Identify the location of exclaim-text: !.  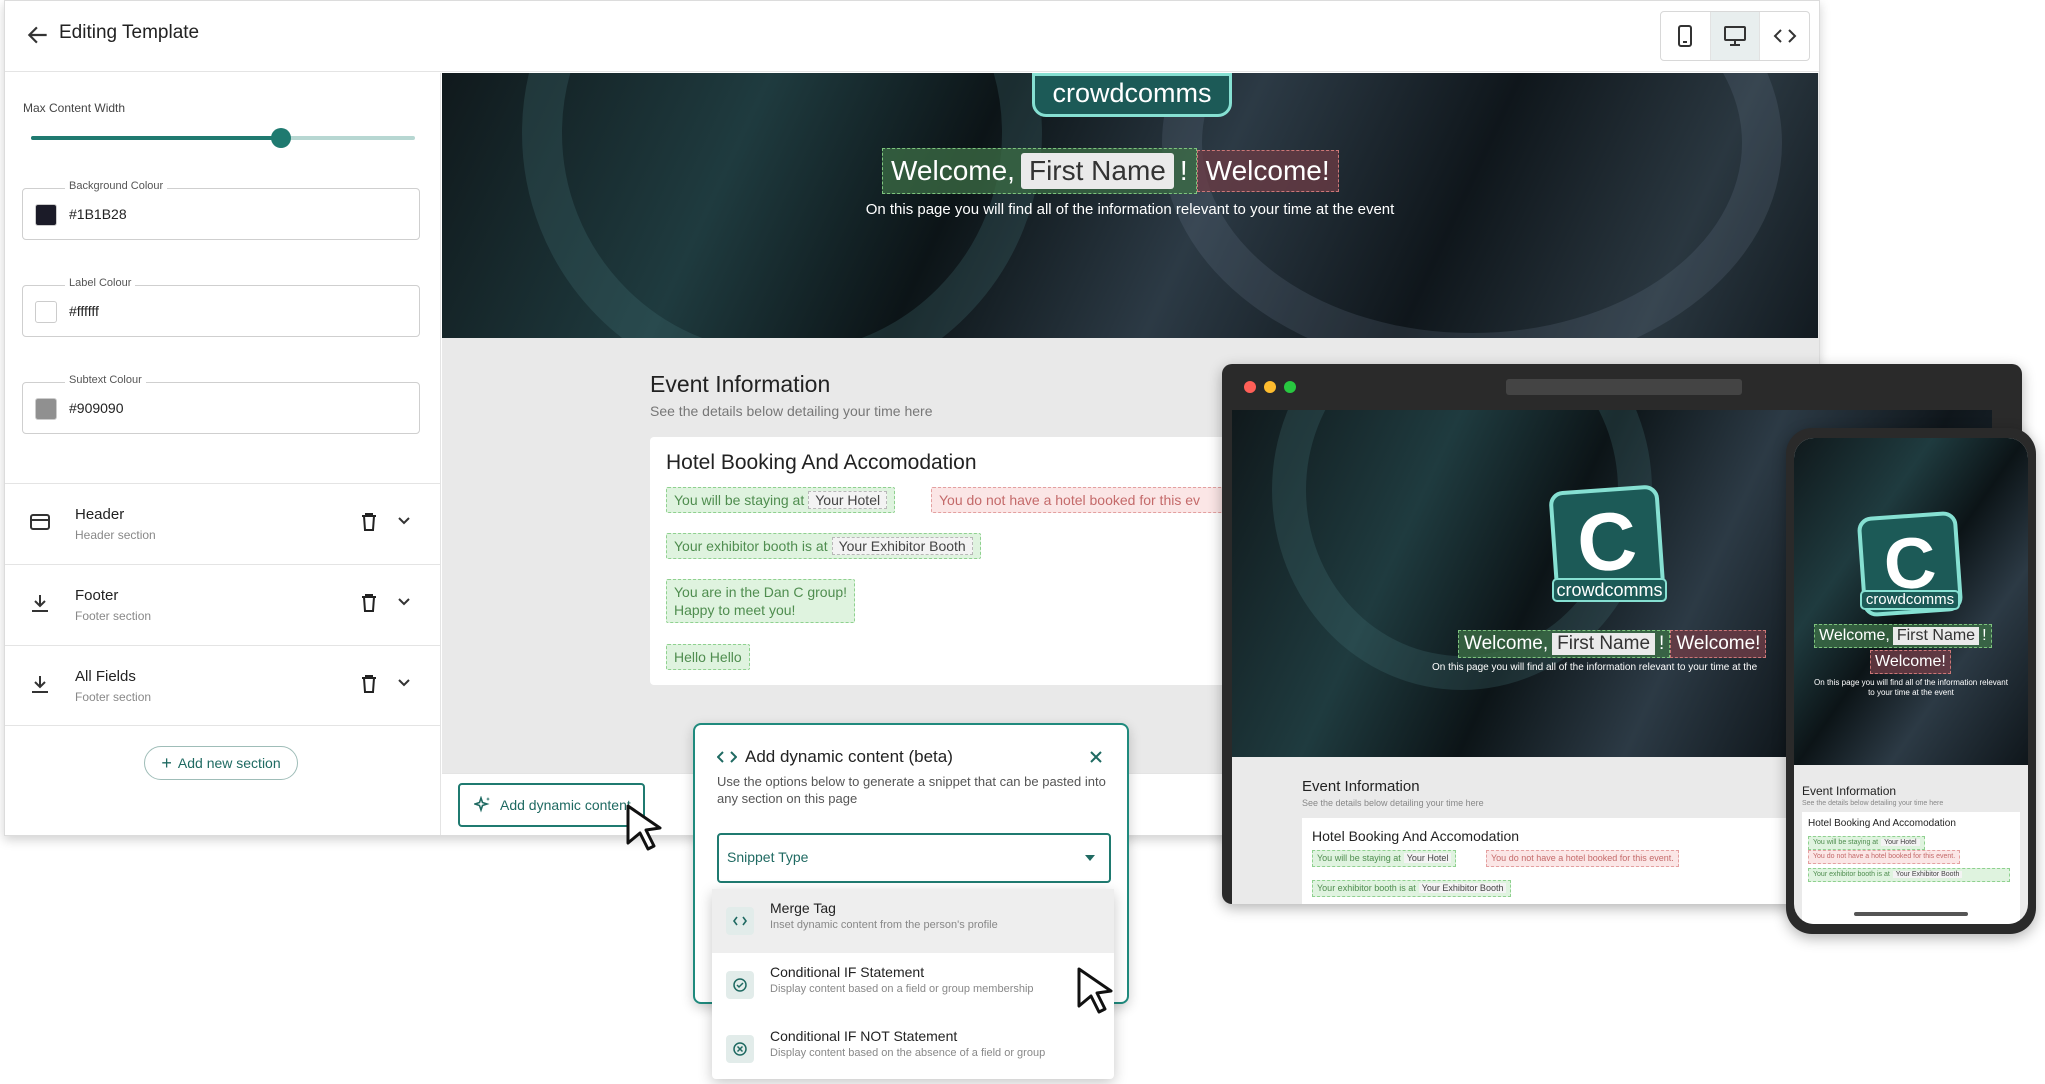
(1662, 643).